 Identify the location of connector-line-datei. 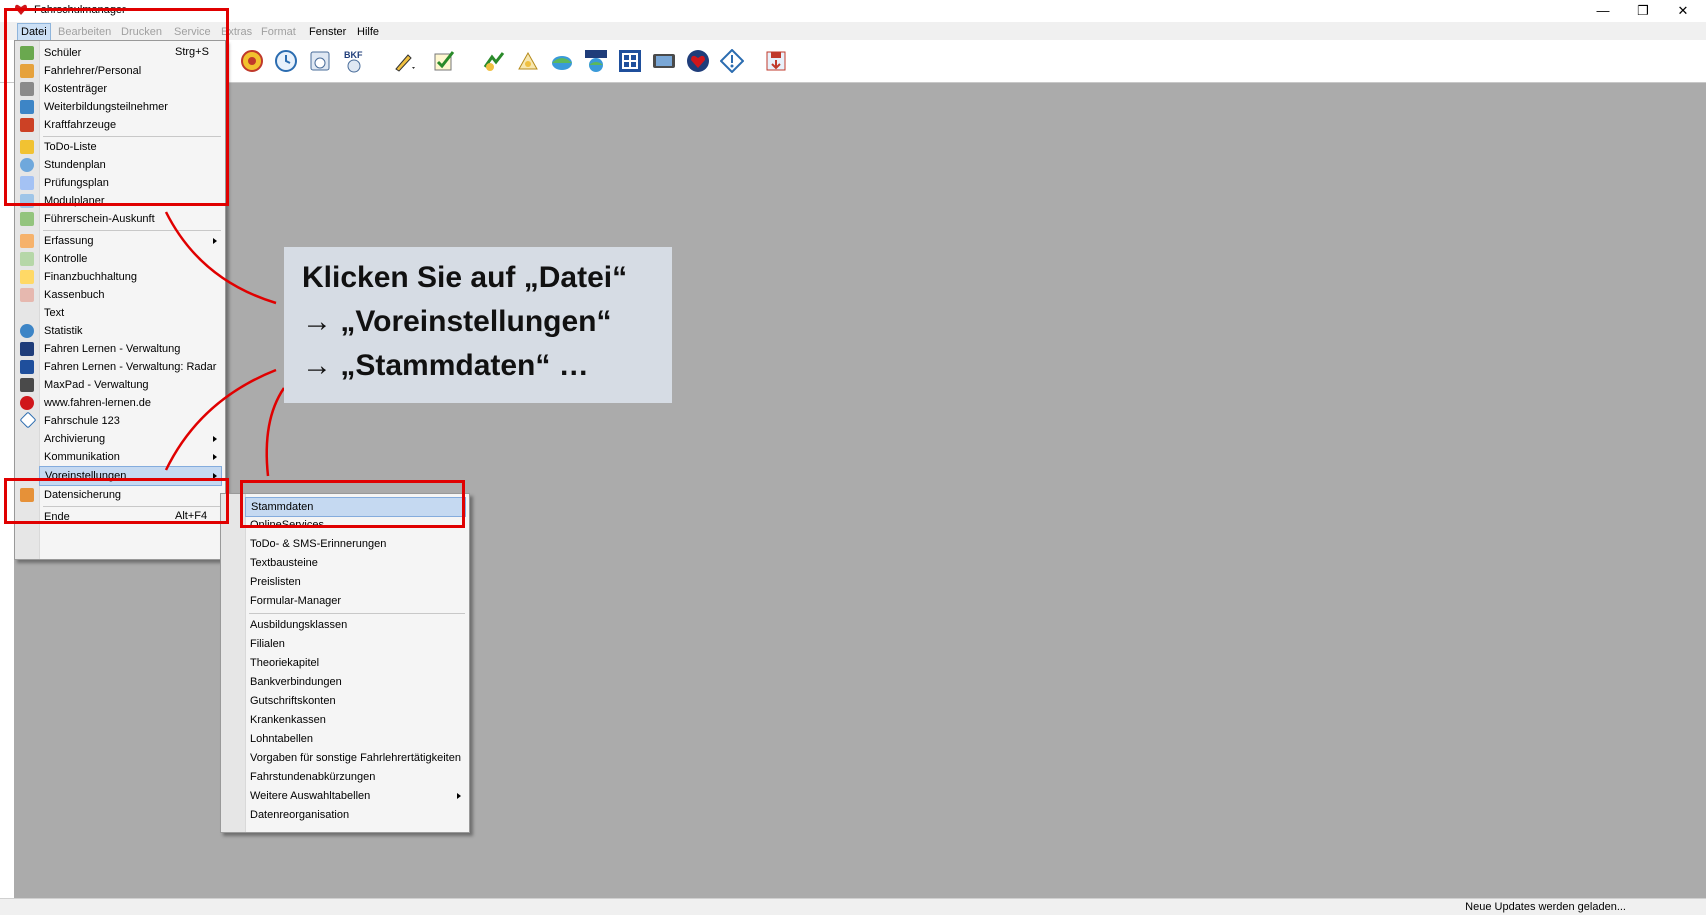
(220, 258).